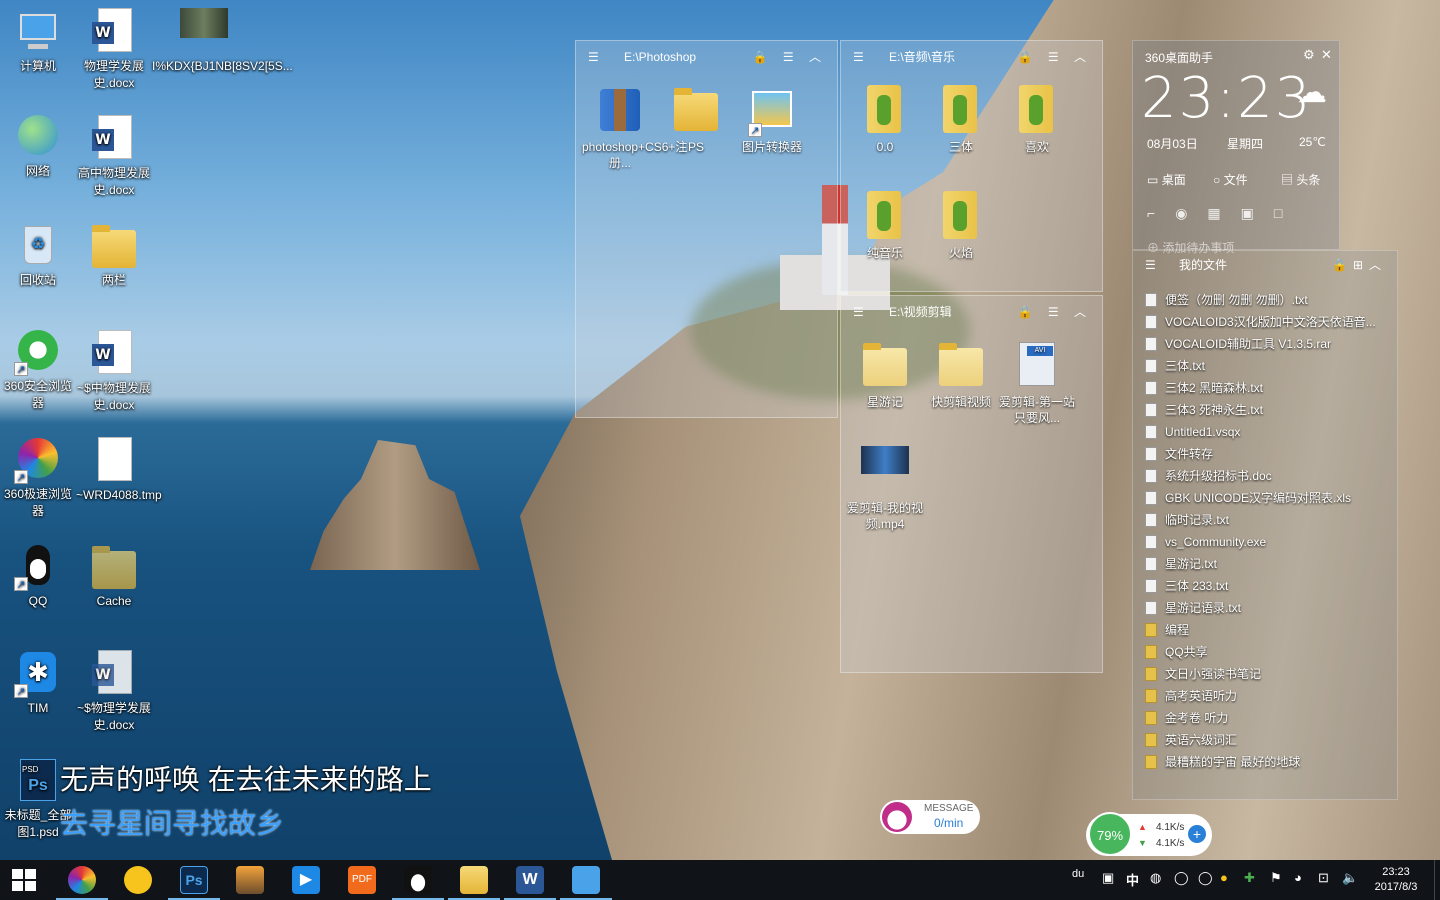 Image resolution: width=1440 pixels, height=900 pixels. Describe the element at coordinates (38, 576) in the screenshot. I see `desktop-icon-qq: ↗ QQ` at that location.